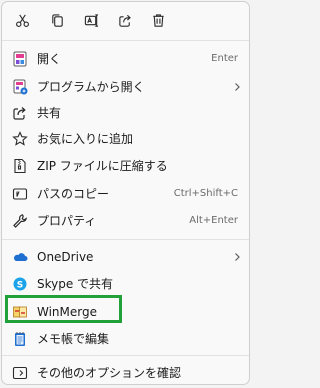 The width and height of the screenshot is (320, 388). Describe the element at coordinates (73, 194) in the screenshot. I see `menu-item-label: パスのコピー` at that location.